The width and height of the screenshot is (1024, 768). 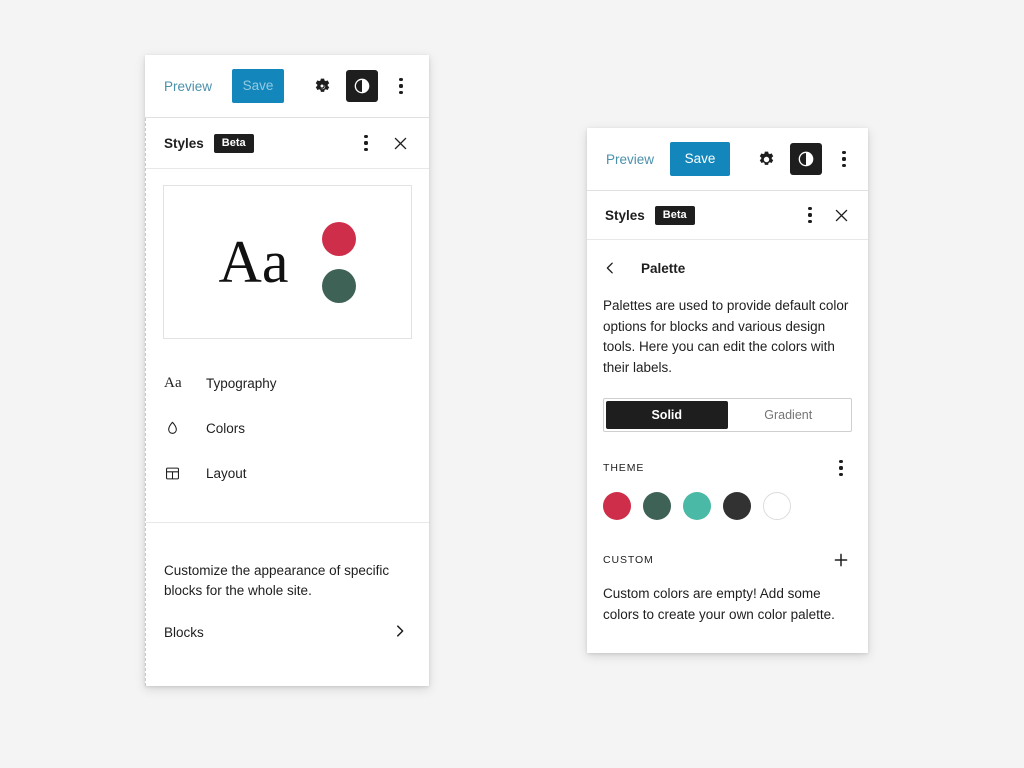 What do you see at coordinates (287, 86) in the screenshot?
I see `editor-toolbar-left: Preview Save` at bounding box center [287, 86].